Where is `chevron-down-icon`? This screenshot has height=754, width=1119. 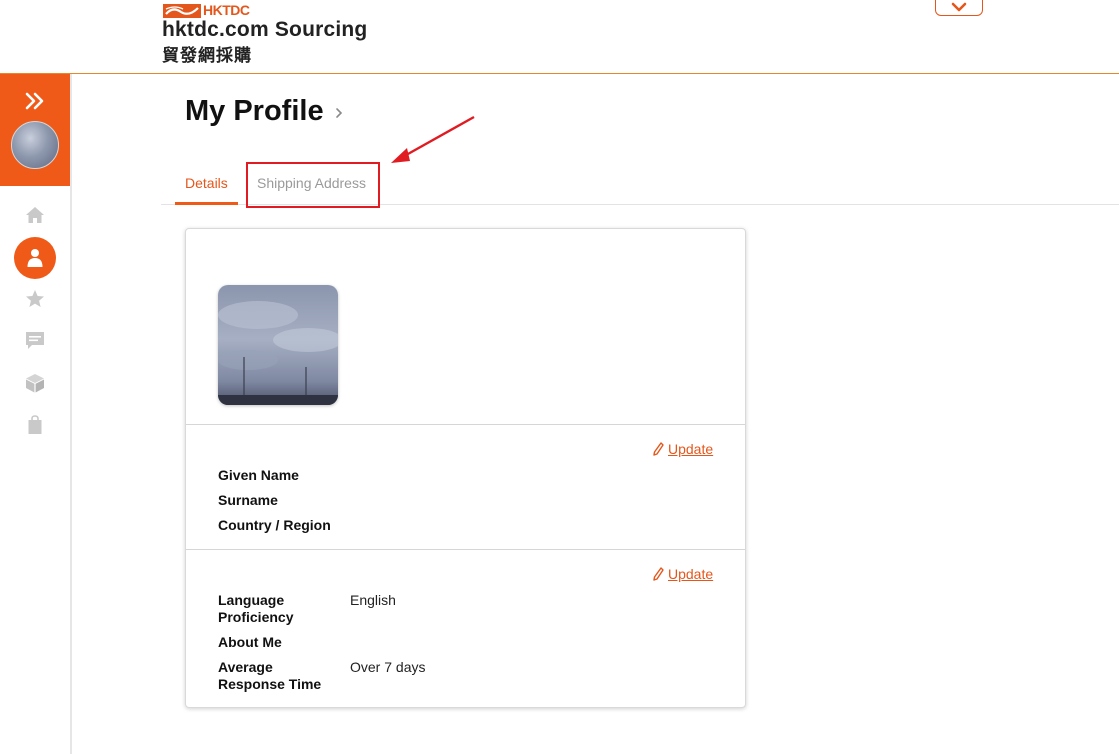 chevron-down-icon is located at coordinates (959, 7).